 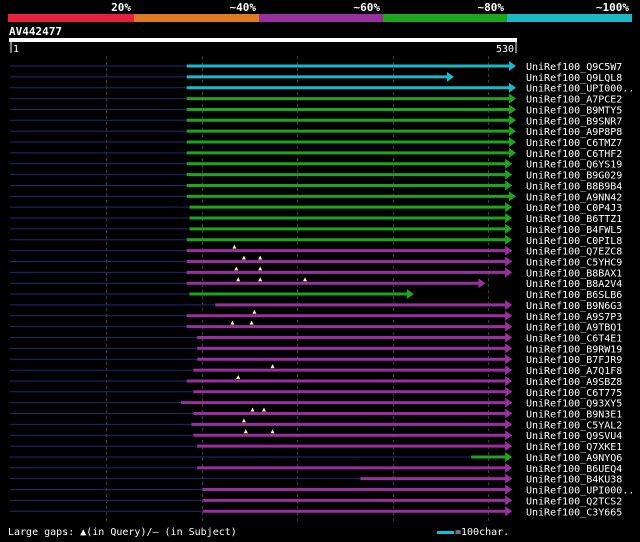 I want to click on hit-row: UniRef100_B6TTZ1, so click(x=316, y=219).